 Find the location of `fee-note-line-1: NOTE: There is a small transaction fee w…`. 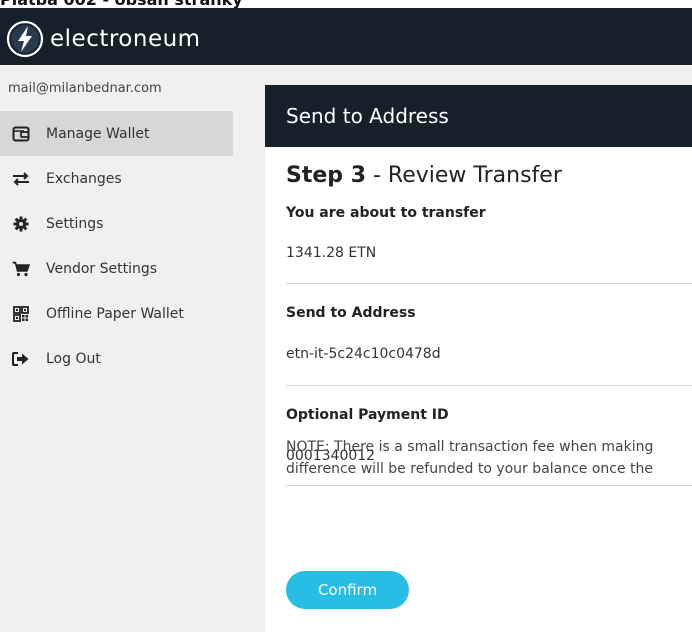

fee-note-line-1: NOTE: There is a small transaction fee w… is located at coordinates (470, 447).